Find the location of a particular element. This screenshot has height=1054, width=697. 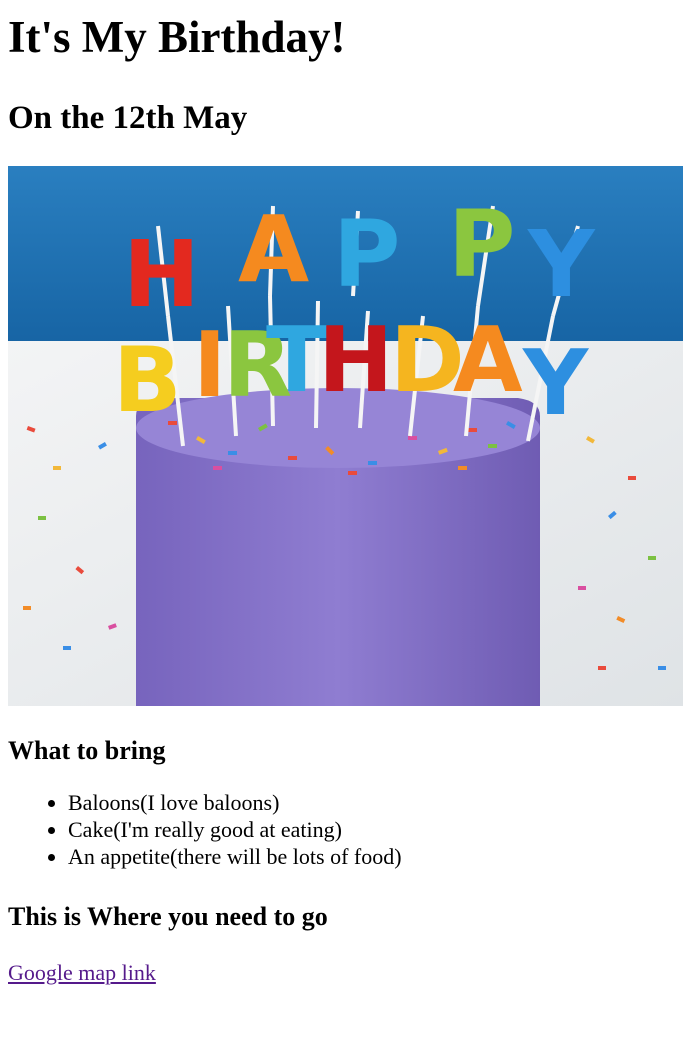

where-heading: This is Where you need to go is located at coordinates (168, 916).